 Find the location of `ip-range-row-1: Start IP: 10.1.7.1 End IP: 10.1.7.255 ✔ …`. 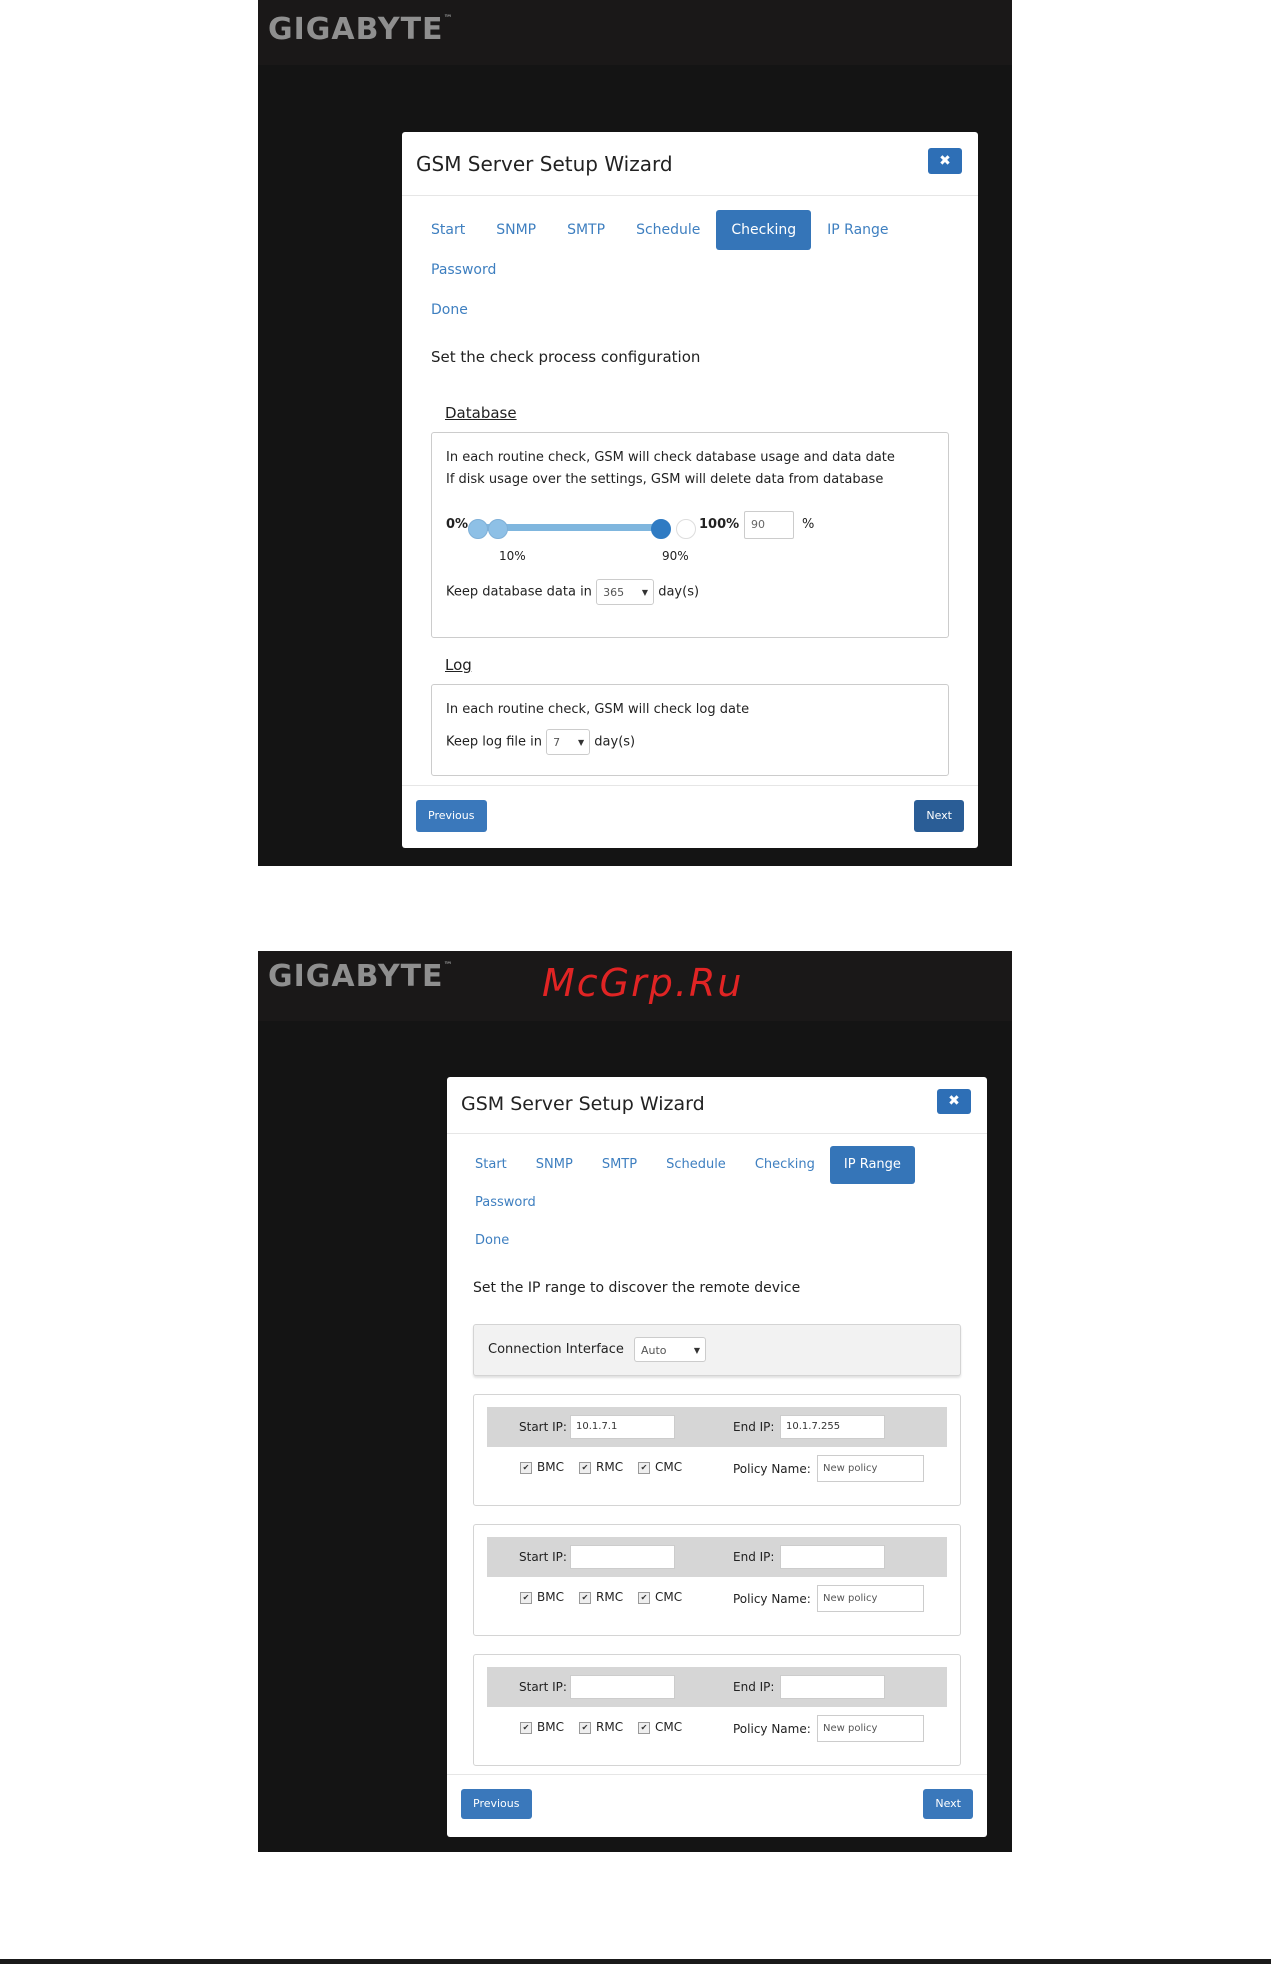

ip-range-row-1: Start IP: 10.1.7.1 End IP: 10.1.7.255 ✔ … is located at coordinates (717, 1450).